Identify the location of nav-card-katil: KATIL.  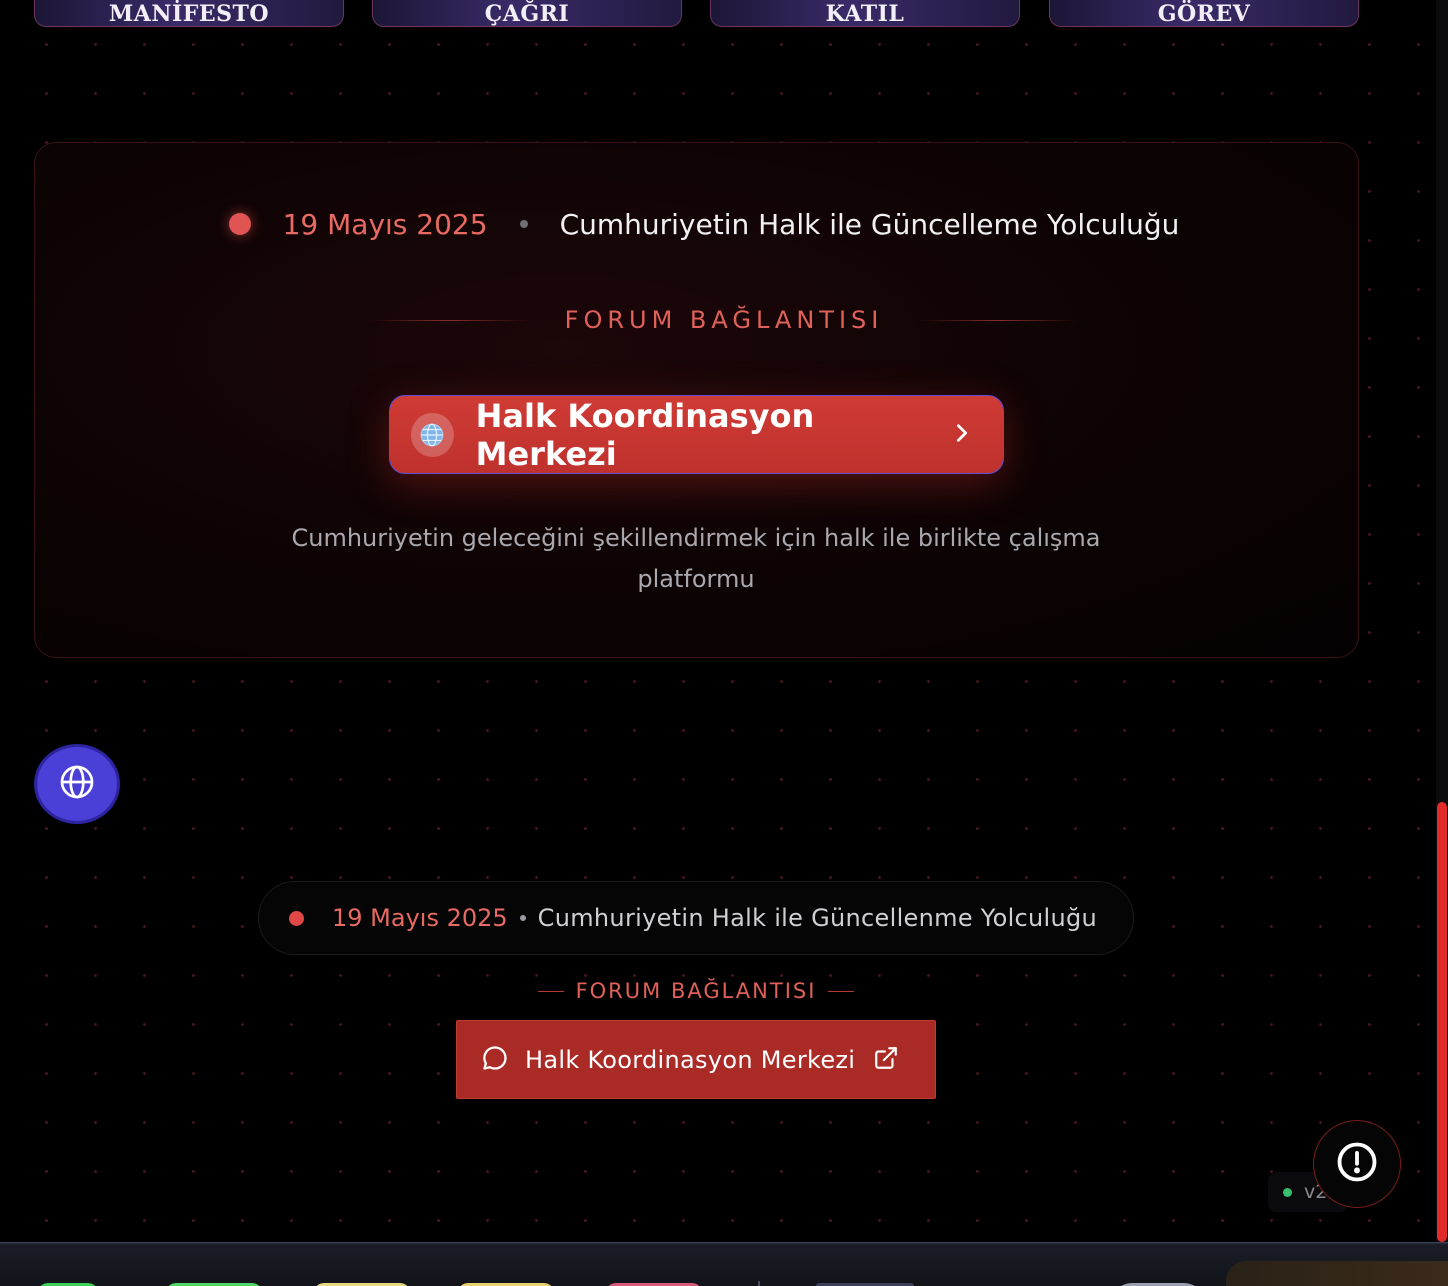
(865, 13).